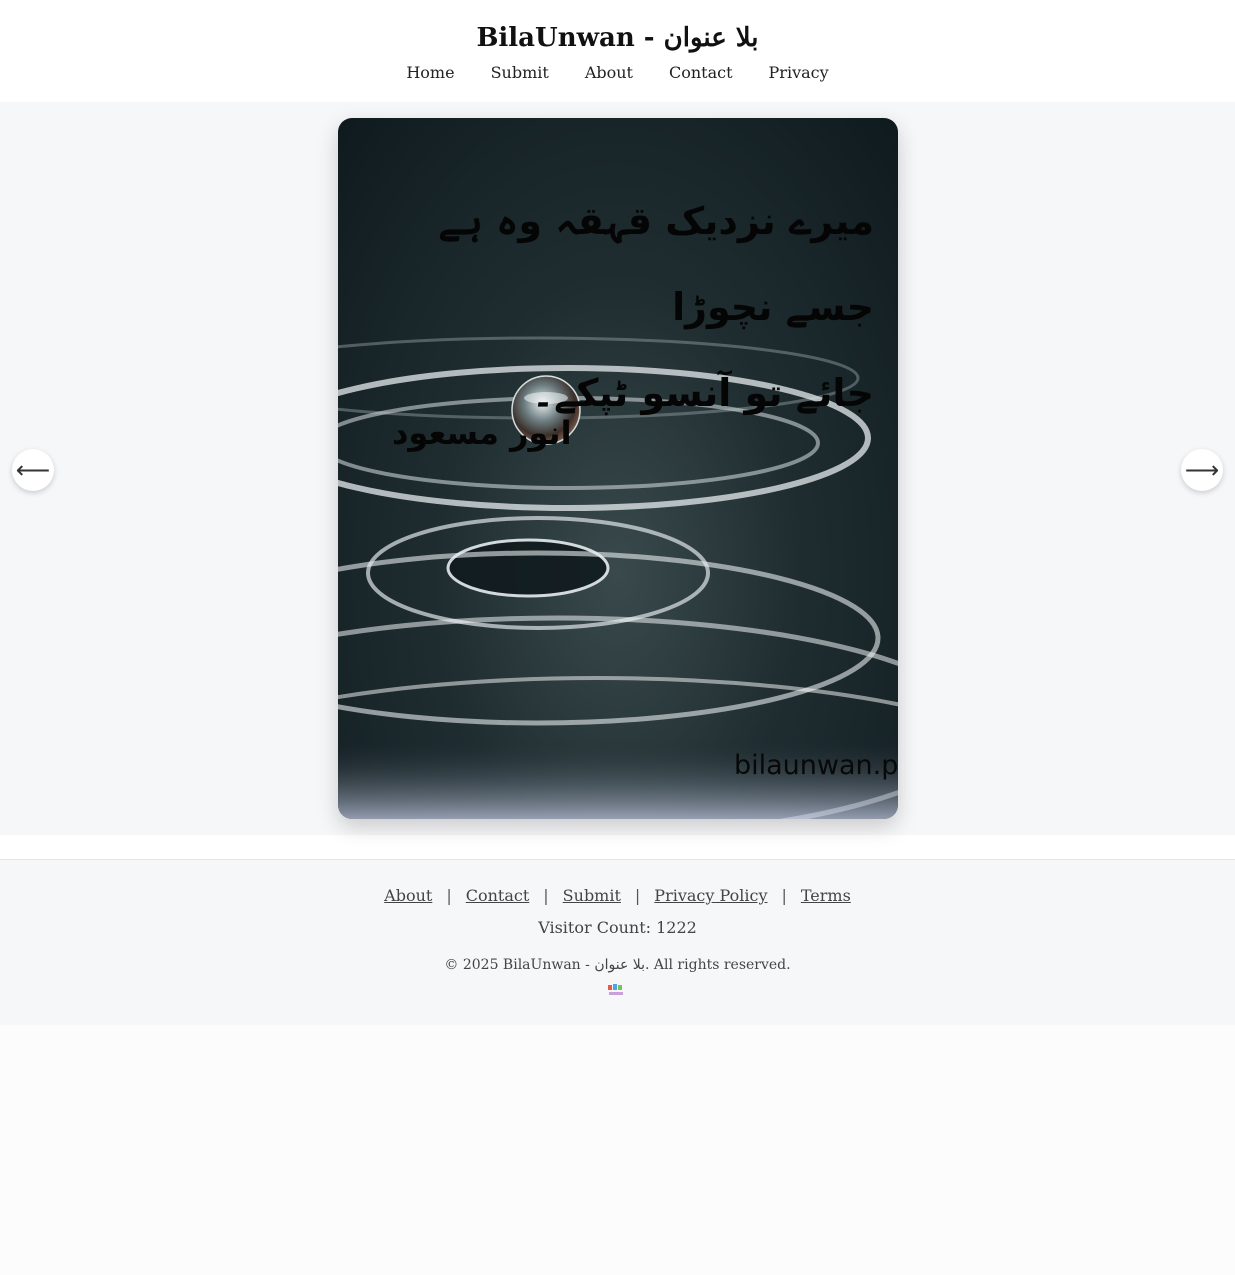 The image size is (1235, 1275). I want to click on nav-contact-link: Contact, so click(701, 73).